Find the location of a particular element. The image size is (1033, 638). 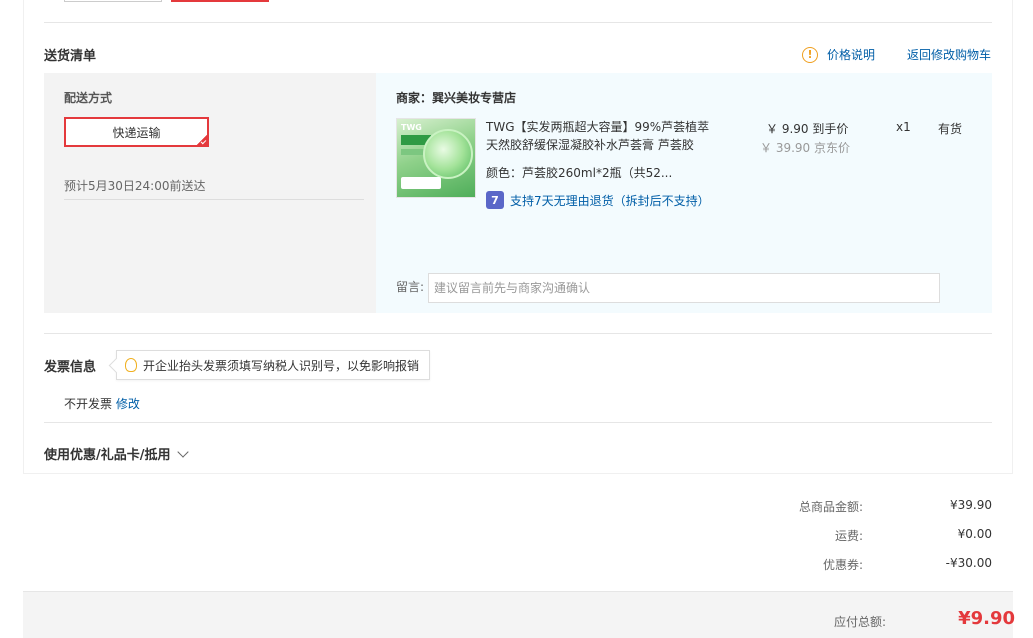

goods-total-label: 总商品金额: is located at coordinates (830, 507).